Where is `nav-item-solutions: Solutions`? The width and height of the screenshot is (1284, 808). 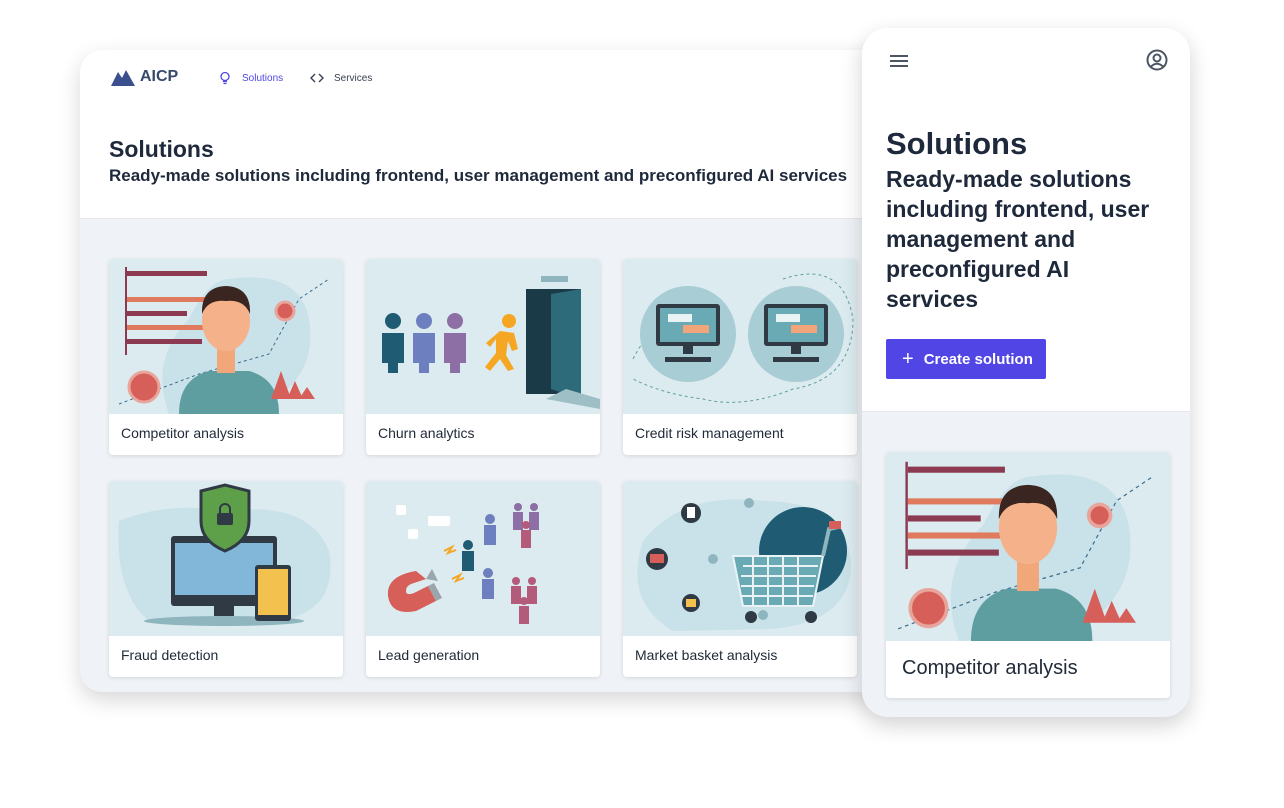 nav-item-solutions: Solutions is located at coordinates (250, 78).